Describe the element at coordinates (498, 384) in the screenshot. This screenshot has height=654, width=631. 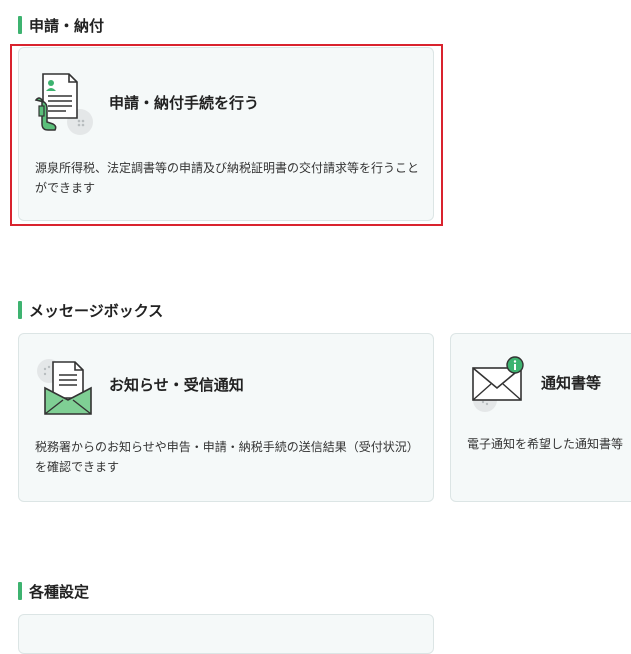
I see `envelope-info-icon` at that location.